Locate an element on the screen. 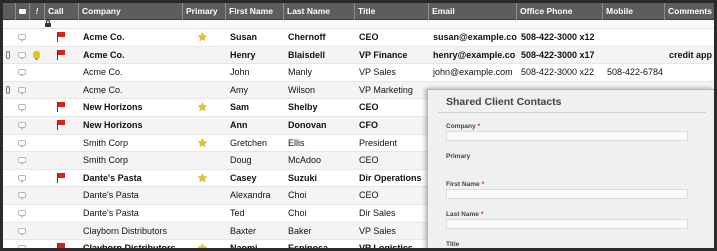 The height and width of the screenshot is (251, 717). last-name-cell: Suzuki is located at coordinates (320, 178).